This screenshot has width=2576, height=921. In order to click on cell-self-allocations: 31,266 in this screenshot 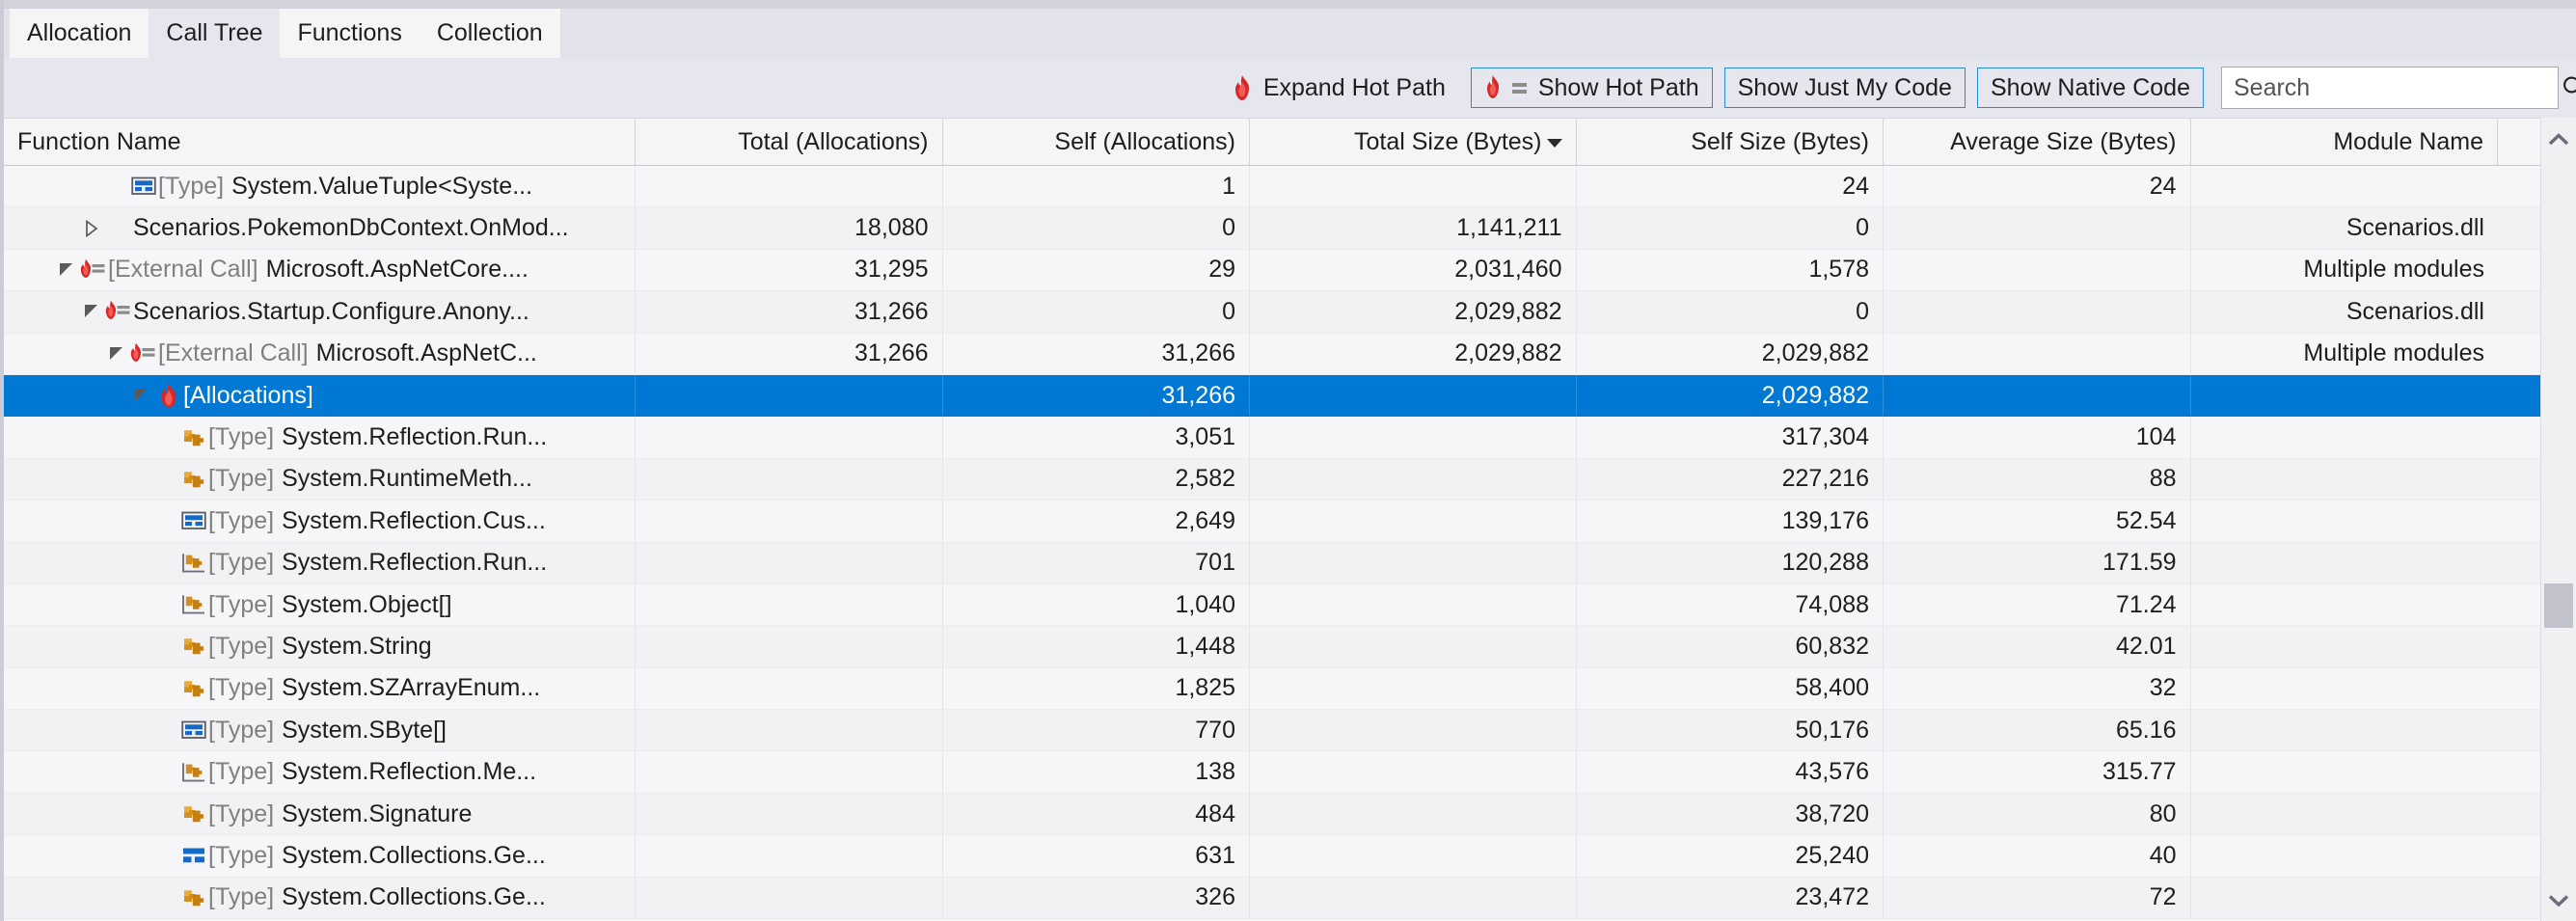, I will do `click(1096, 395)`.